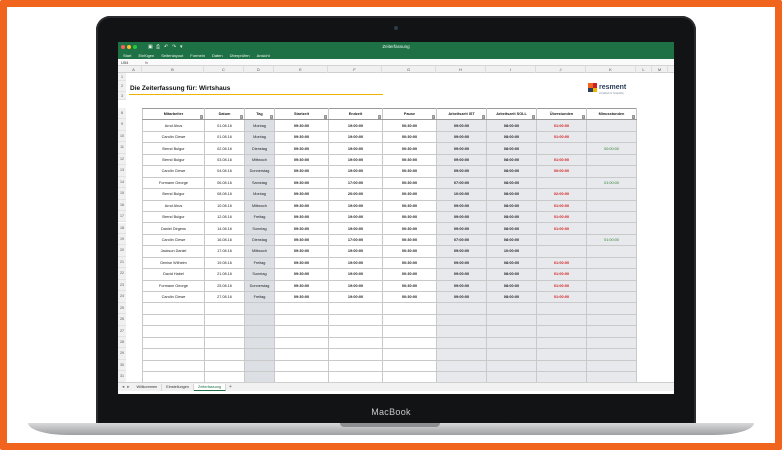 Image resolution: width=782 pixels, height=450 pixels. I want to click on row-header: 12, so click(122, 159).